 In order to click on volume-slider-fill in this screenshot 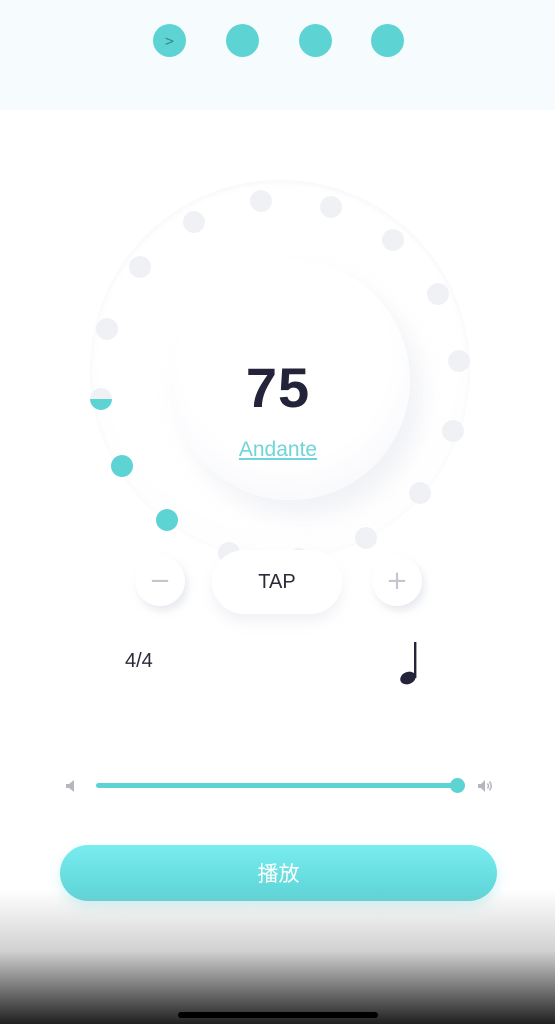, I will do `click(277, 785)`.